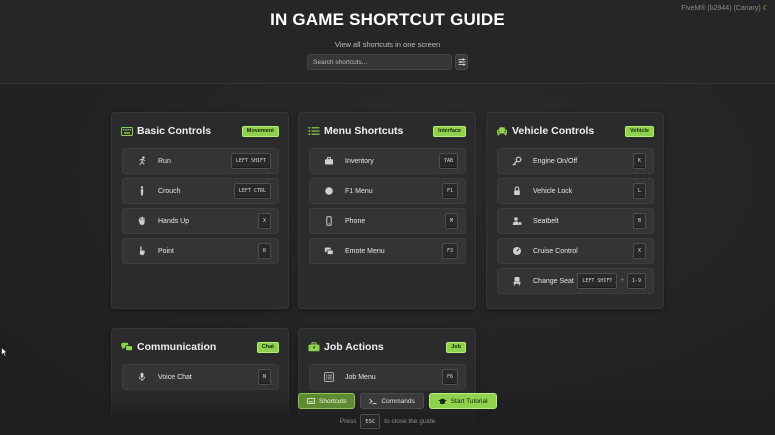  I want to click on graduation-cap-icon, so click(442, 401).